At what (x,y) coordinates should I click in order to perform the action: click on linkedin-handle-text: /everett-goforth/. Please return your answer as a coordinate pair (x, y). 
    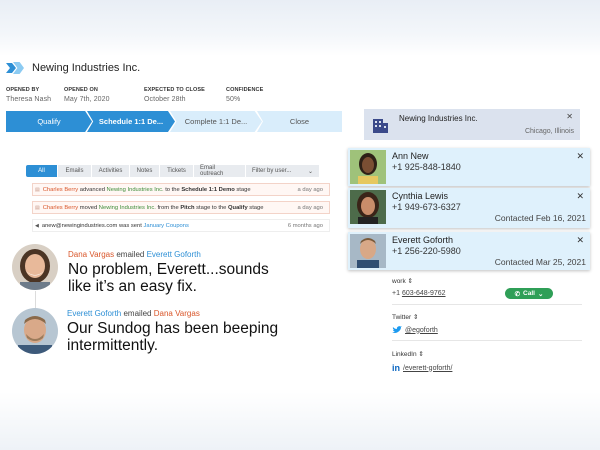
    Looking at the image, I should click on (428, 368).